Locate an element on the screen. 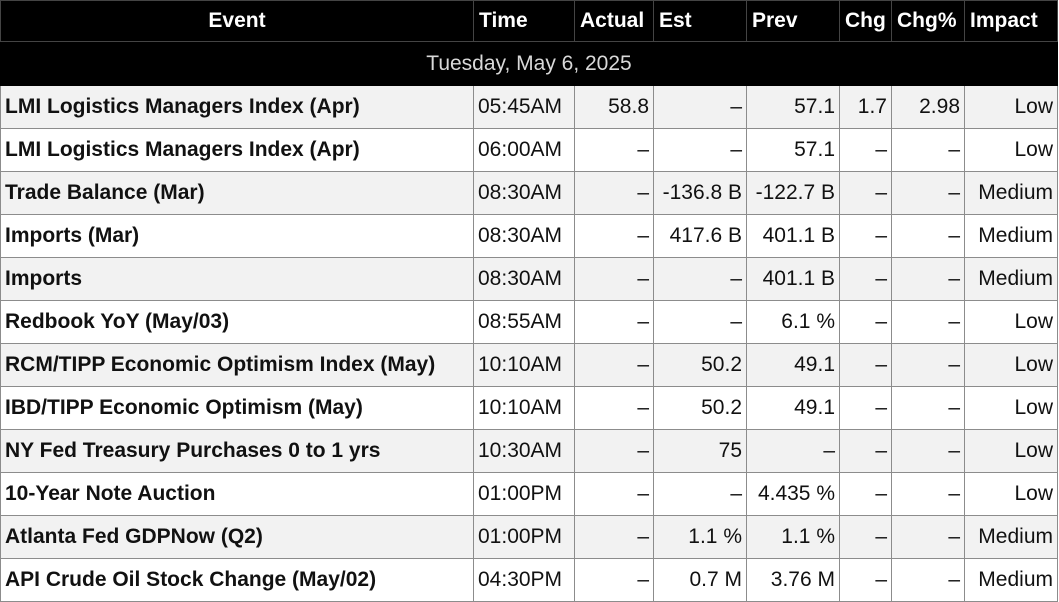 The height and width of the screenshot is (602, 1059). cell-prev: 401.1 B is located at coordinates (793, 279).